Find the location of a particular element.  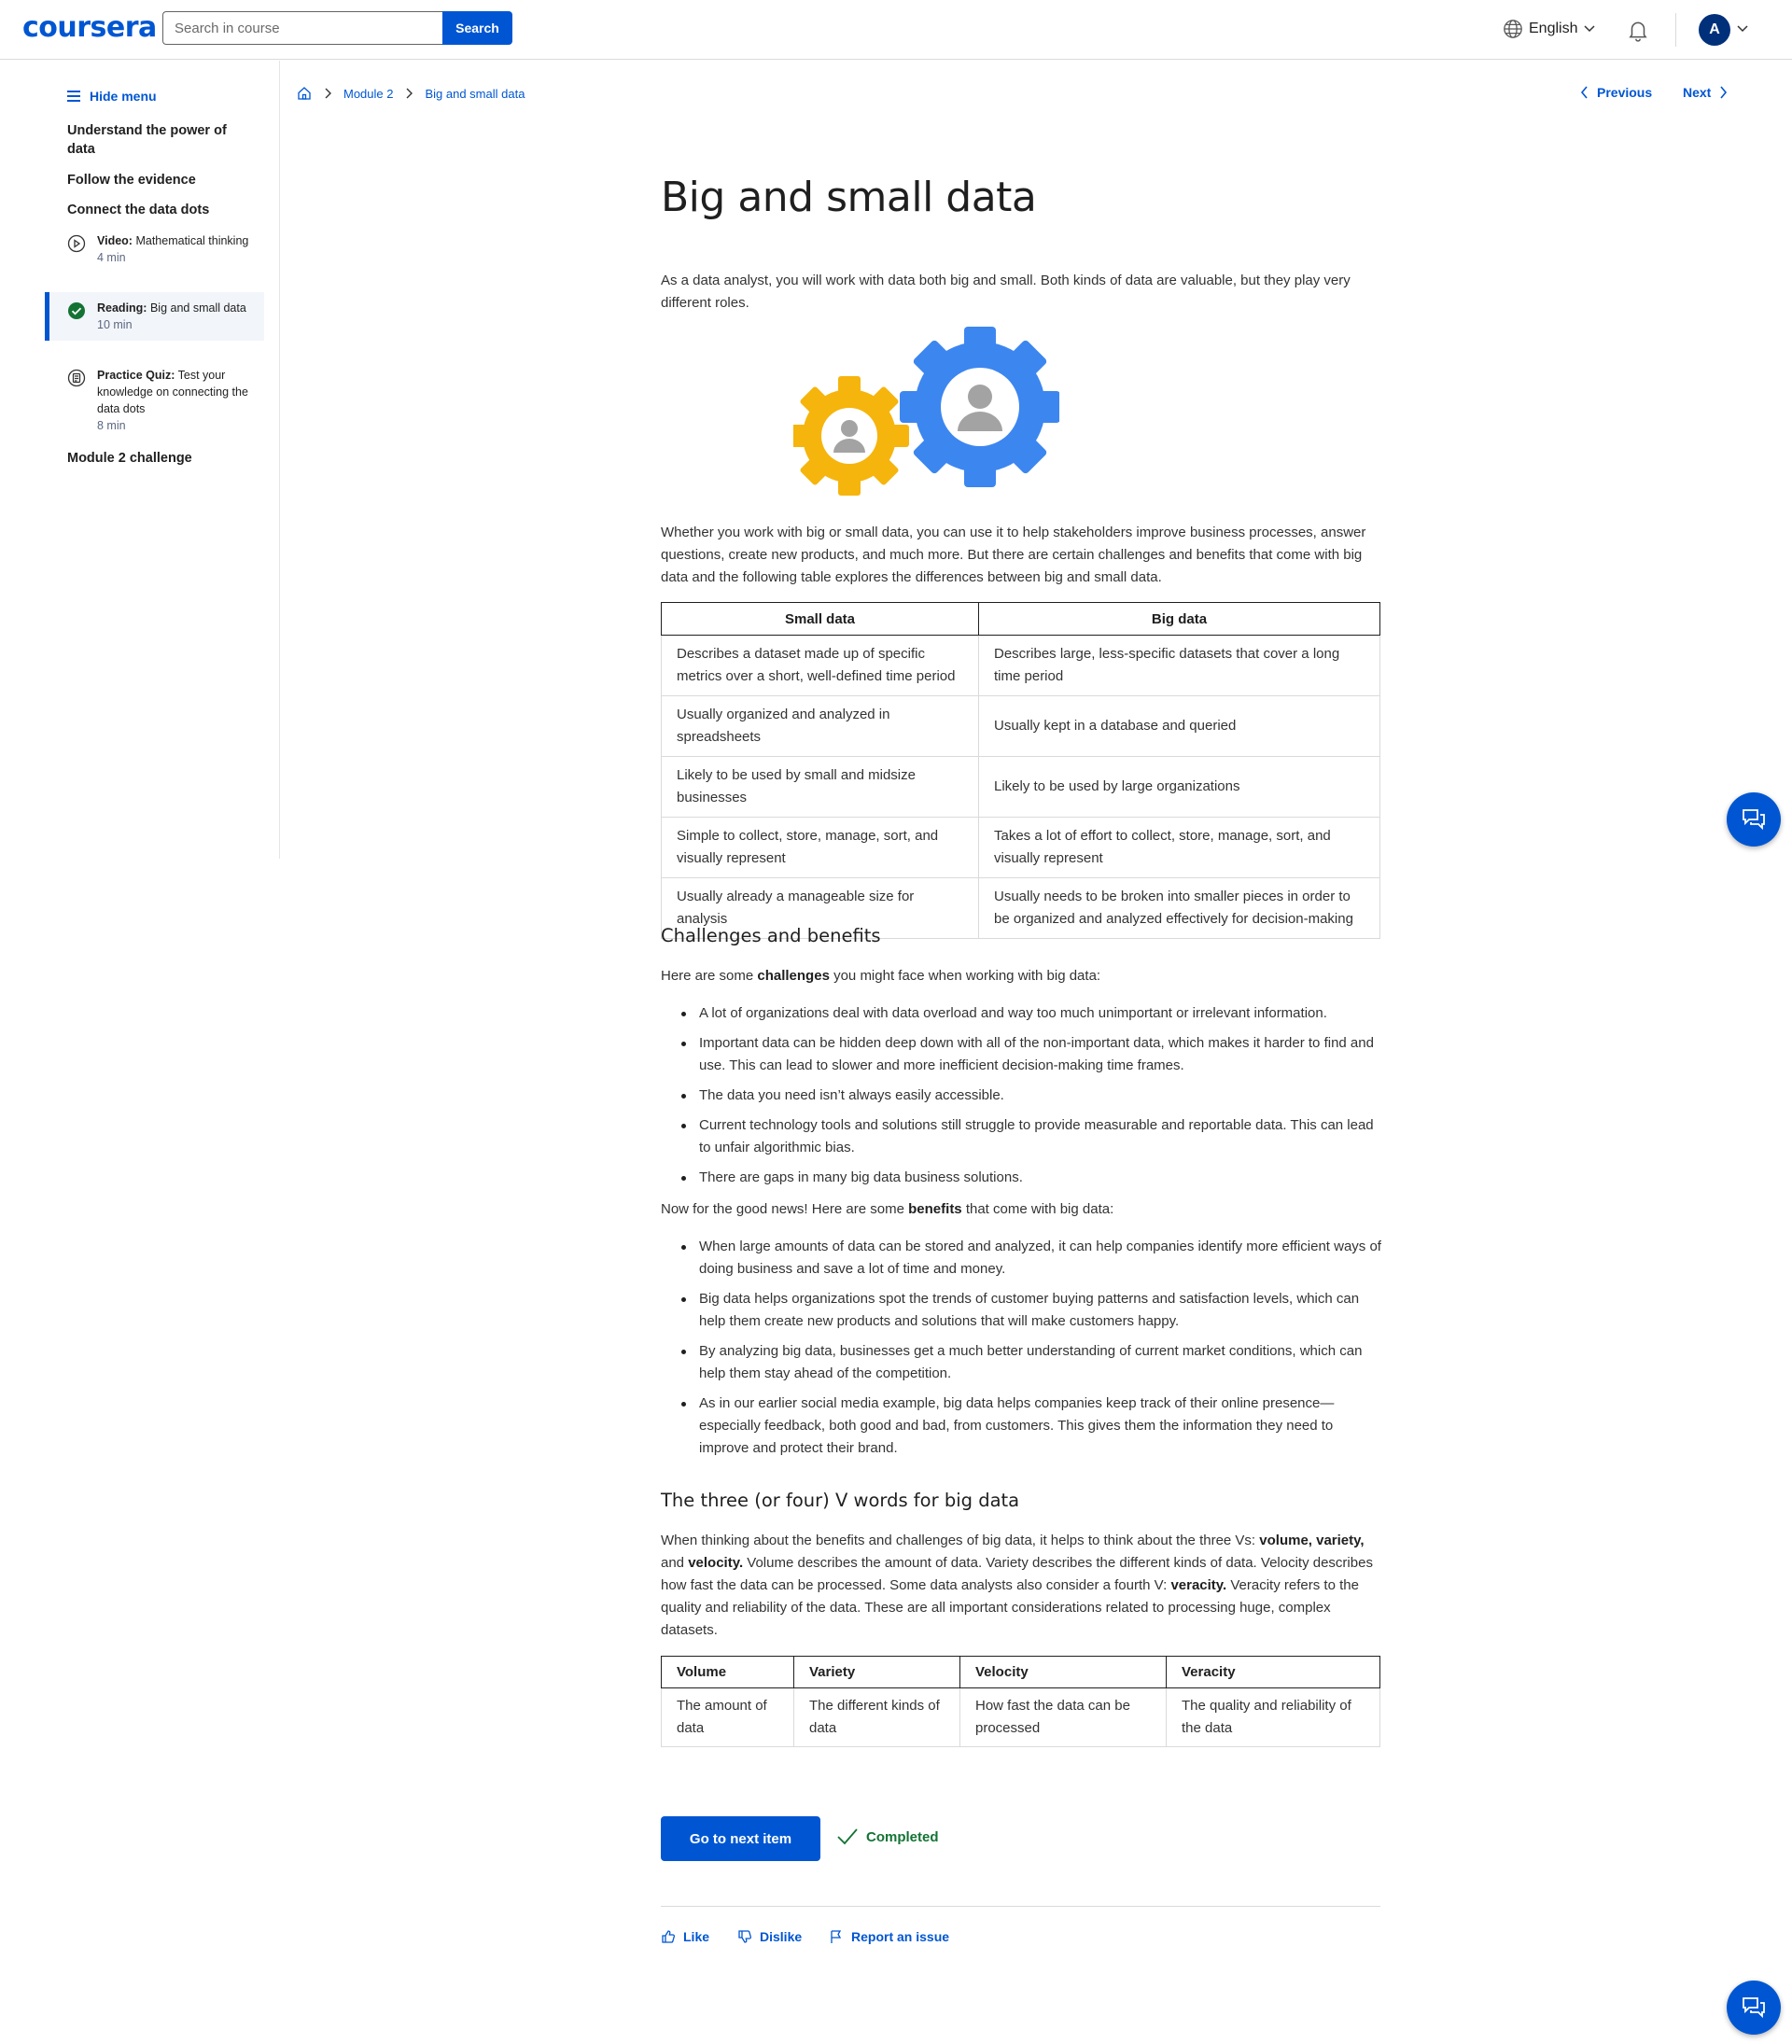

heading-challenges: Challenges and benefits is located at coordinates (771, 935).